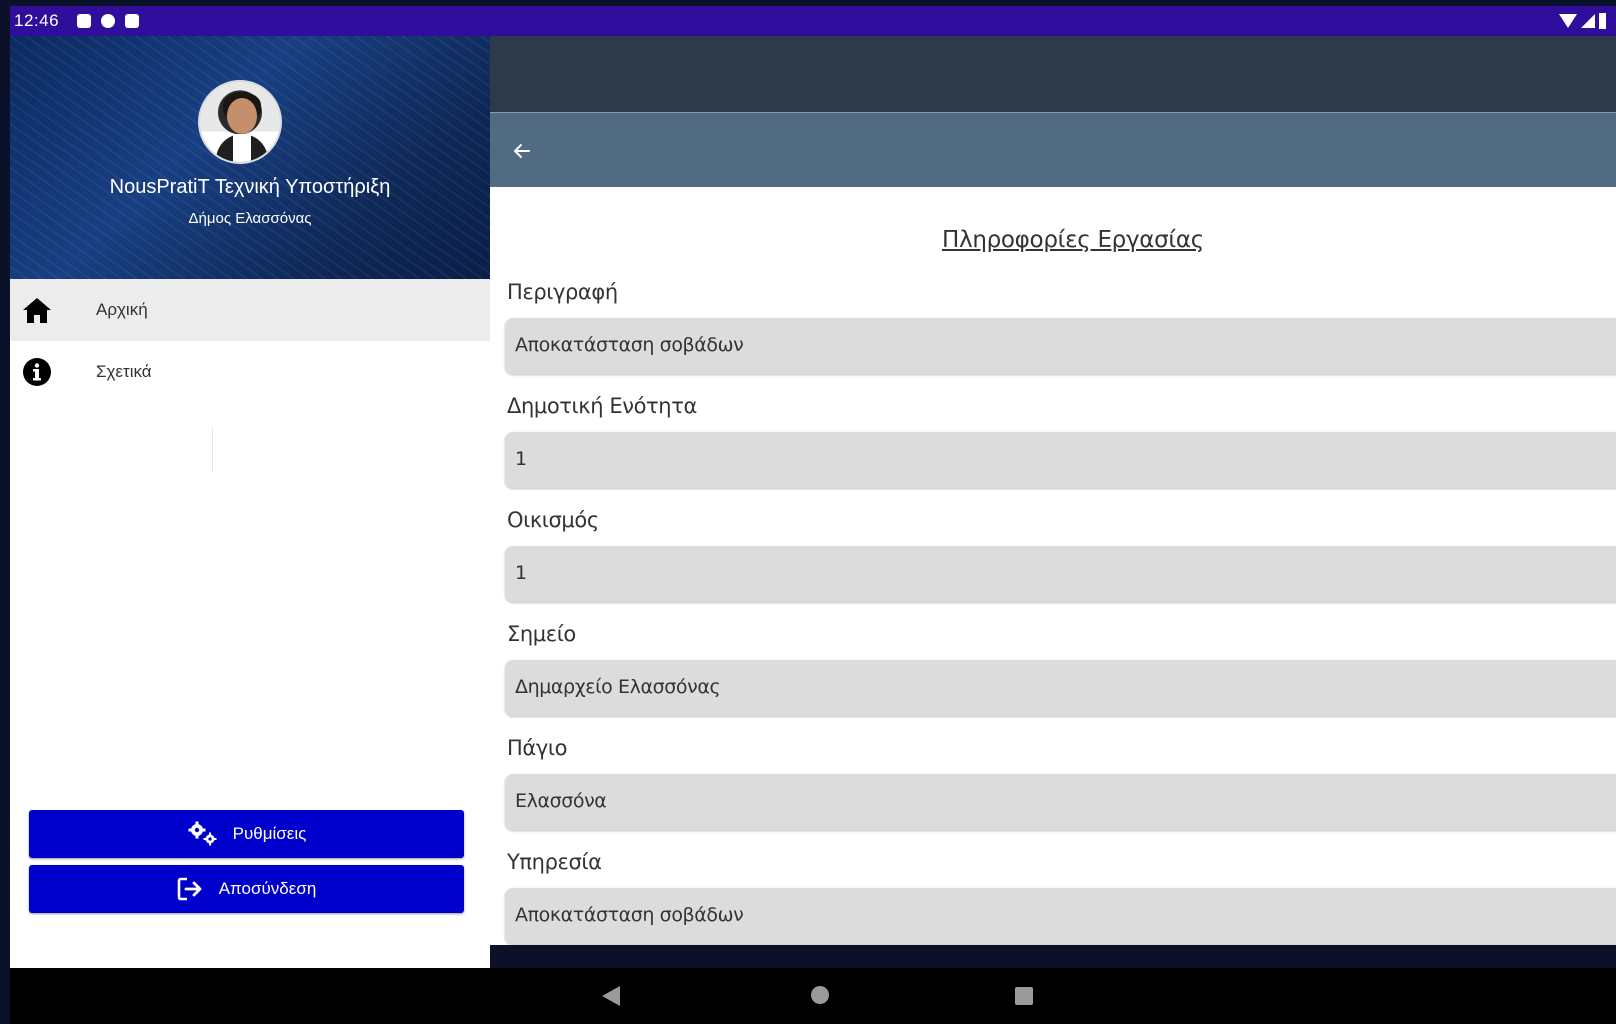 The width and height of the screenshot is (1616, 1024). What do you see at coordinates (1060, 460) in the screenshot?
I see `field-municipal-unit: 1` at bounding box center [1060, 460].